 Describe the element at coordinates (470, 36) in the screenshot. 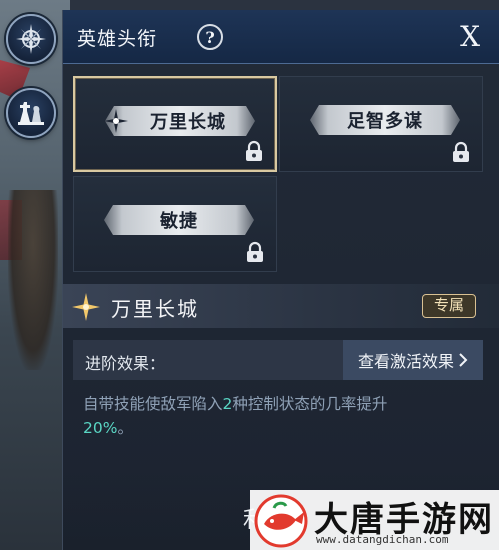

I see `close-button: X` at that location.